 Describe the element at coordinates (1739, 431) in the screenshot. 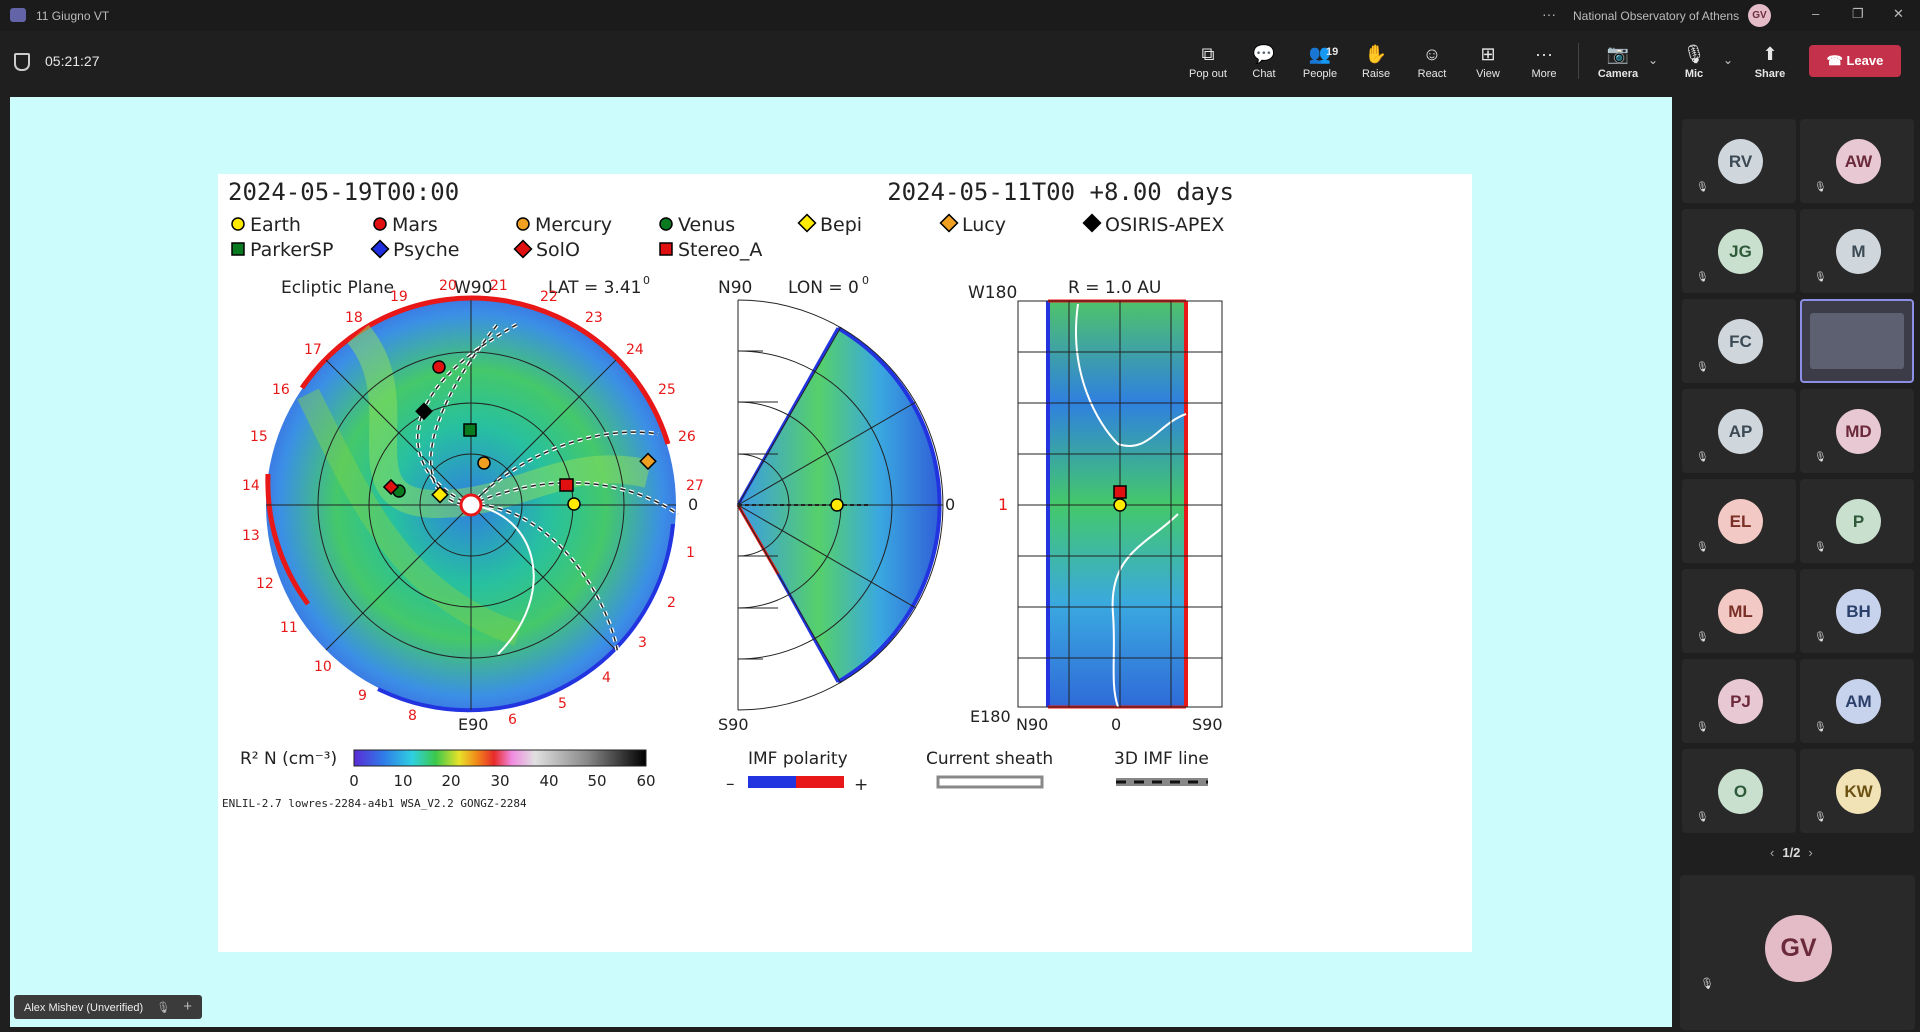

I see `participant-tile: AP 🎙` at that location.